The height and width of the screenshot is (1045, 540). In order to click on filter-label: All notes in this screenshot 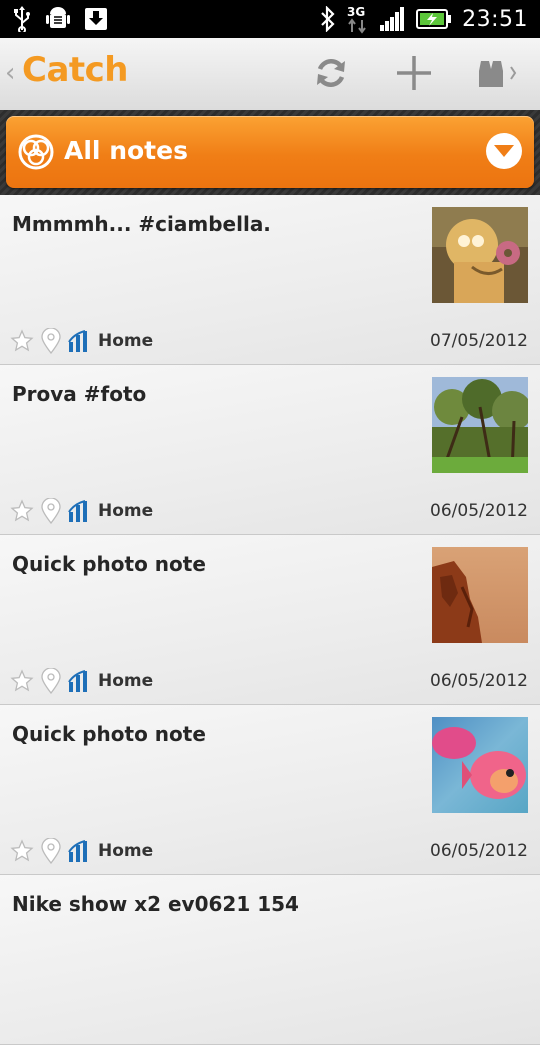, I will do `click(126, 150)`.